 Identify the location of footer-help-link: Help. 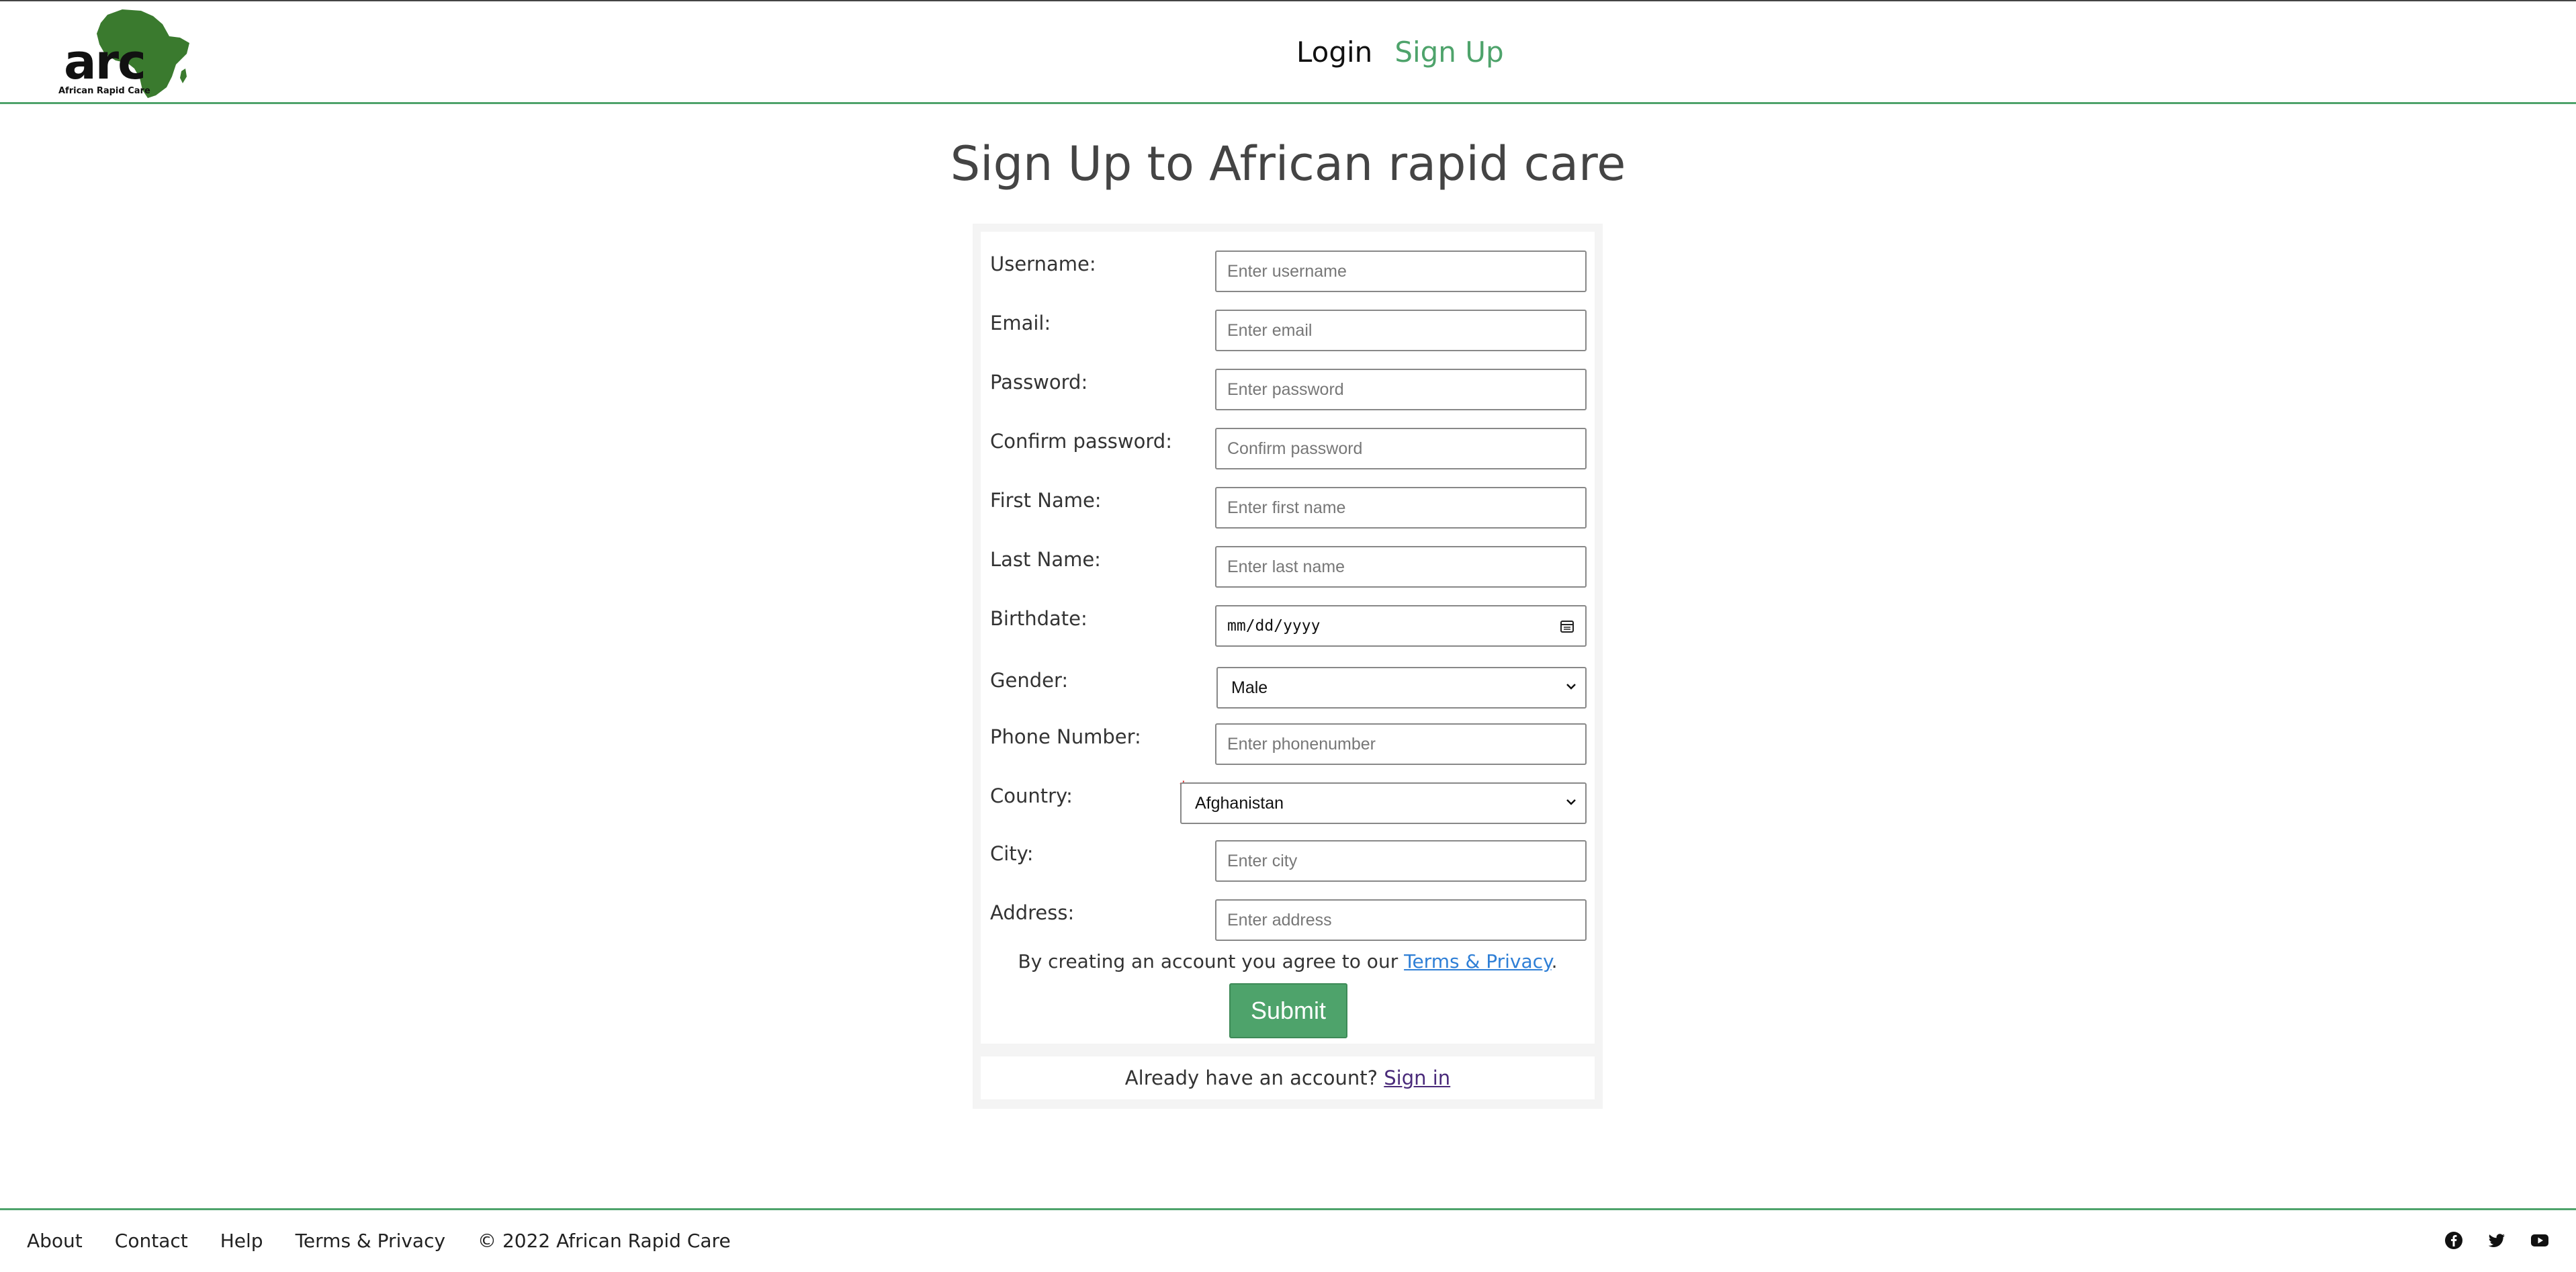
(242, 1241).